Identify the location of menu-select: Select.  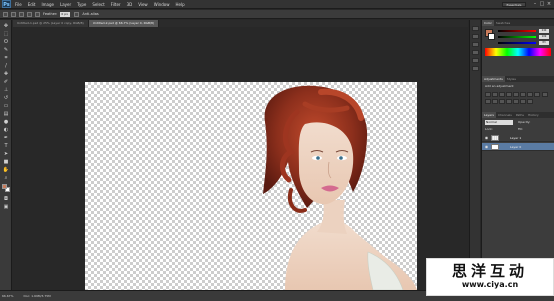
(98, 4).